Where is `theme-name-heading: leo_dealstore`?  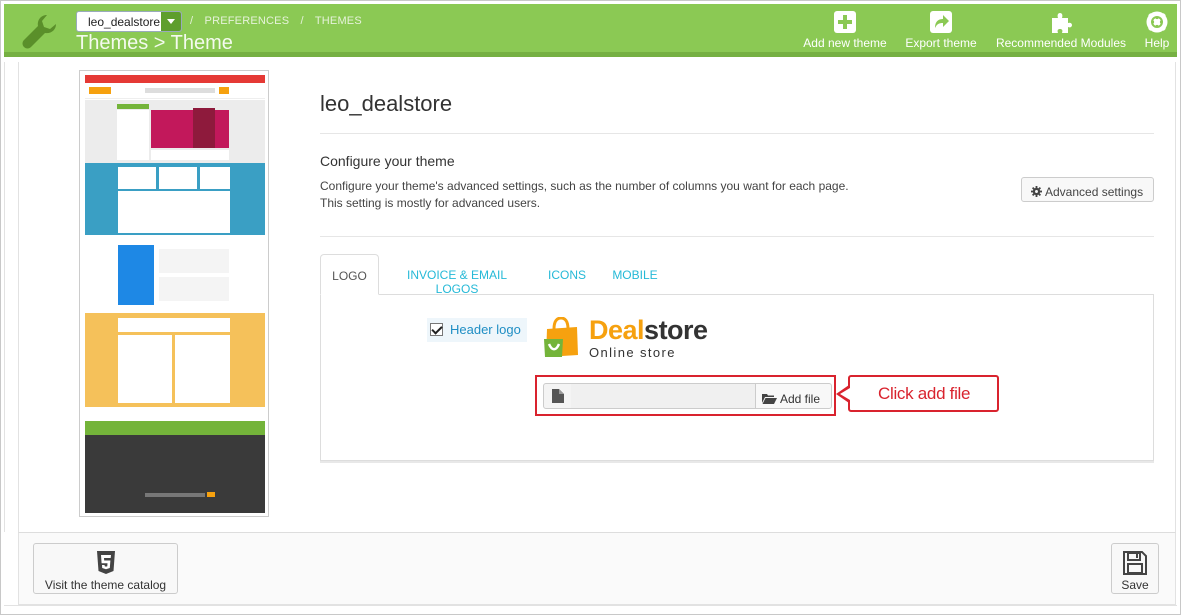
theme-name-heading: leo_dealstore is located at coordinates (386, 103).